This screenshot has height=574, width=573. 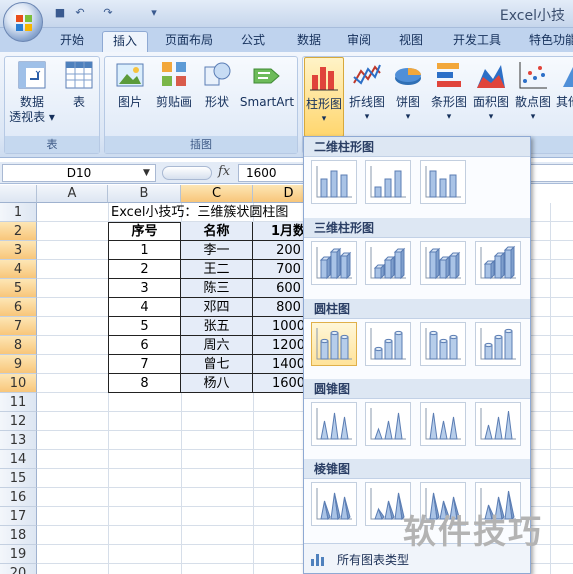 What do you see at coordinates (18, 383) in the screenshot?
I see `row-header-10: 10` at bounding box center [18, 383].